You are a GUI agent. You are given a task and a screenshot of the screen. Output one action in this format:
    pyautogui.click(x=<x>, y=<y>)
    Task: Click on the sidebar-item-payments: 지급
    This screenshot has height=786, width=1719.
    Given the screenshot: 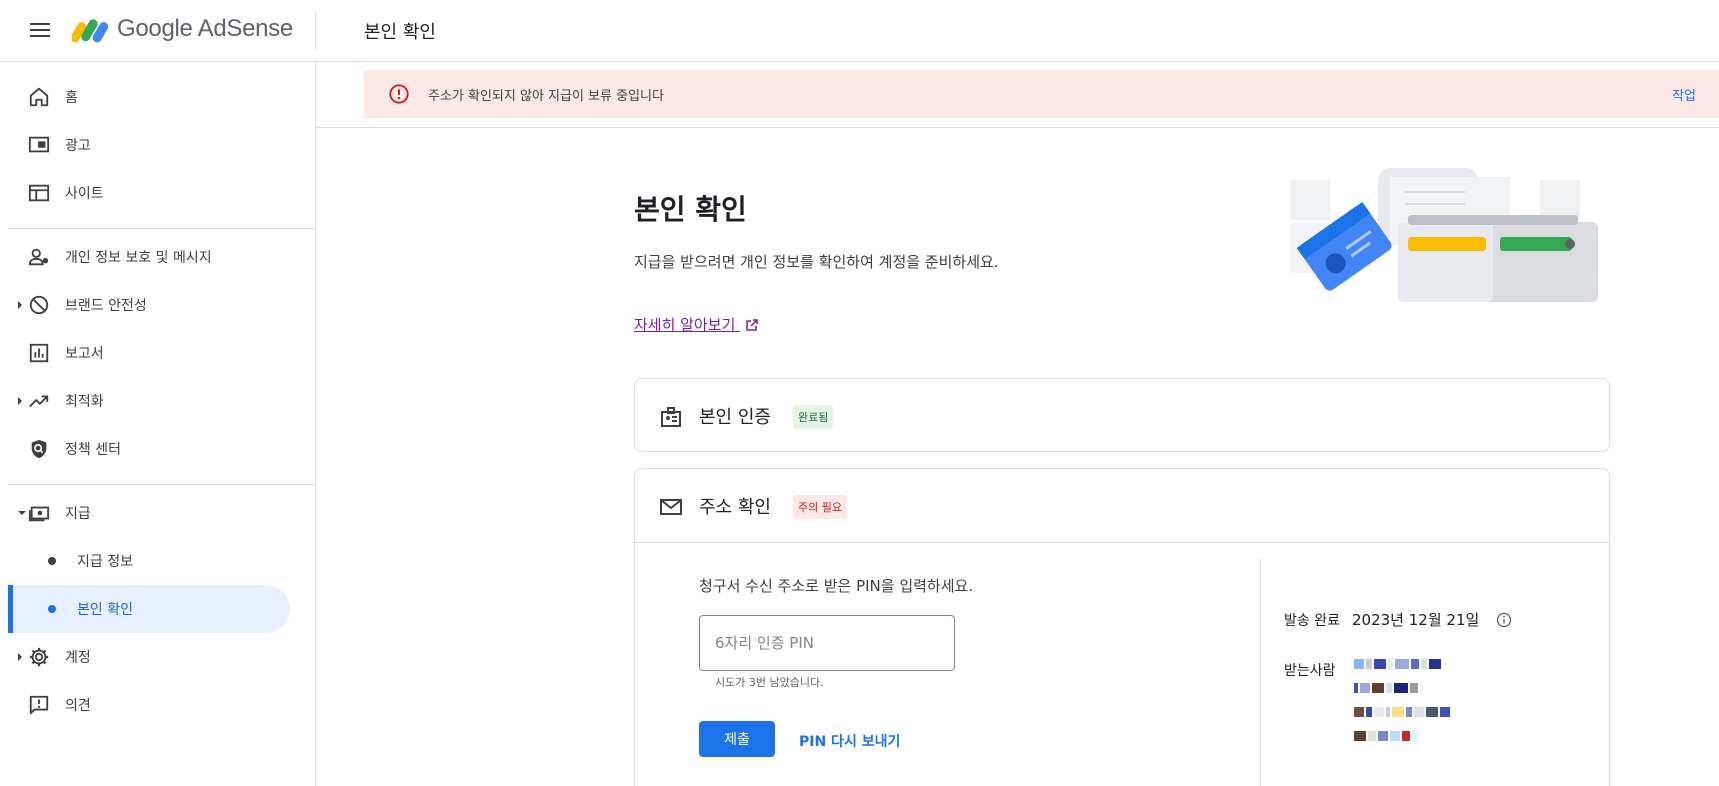 What is the action you would take?
    pyautogui.click(x=149, y=513)
    